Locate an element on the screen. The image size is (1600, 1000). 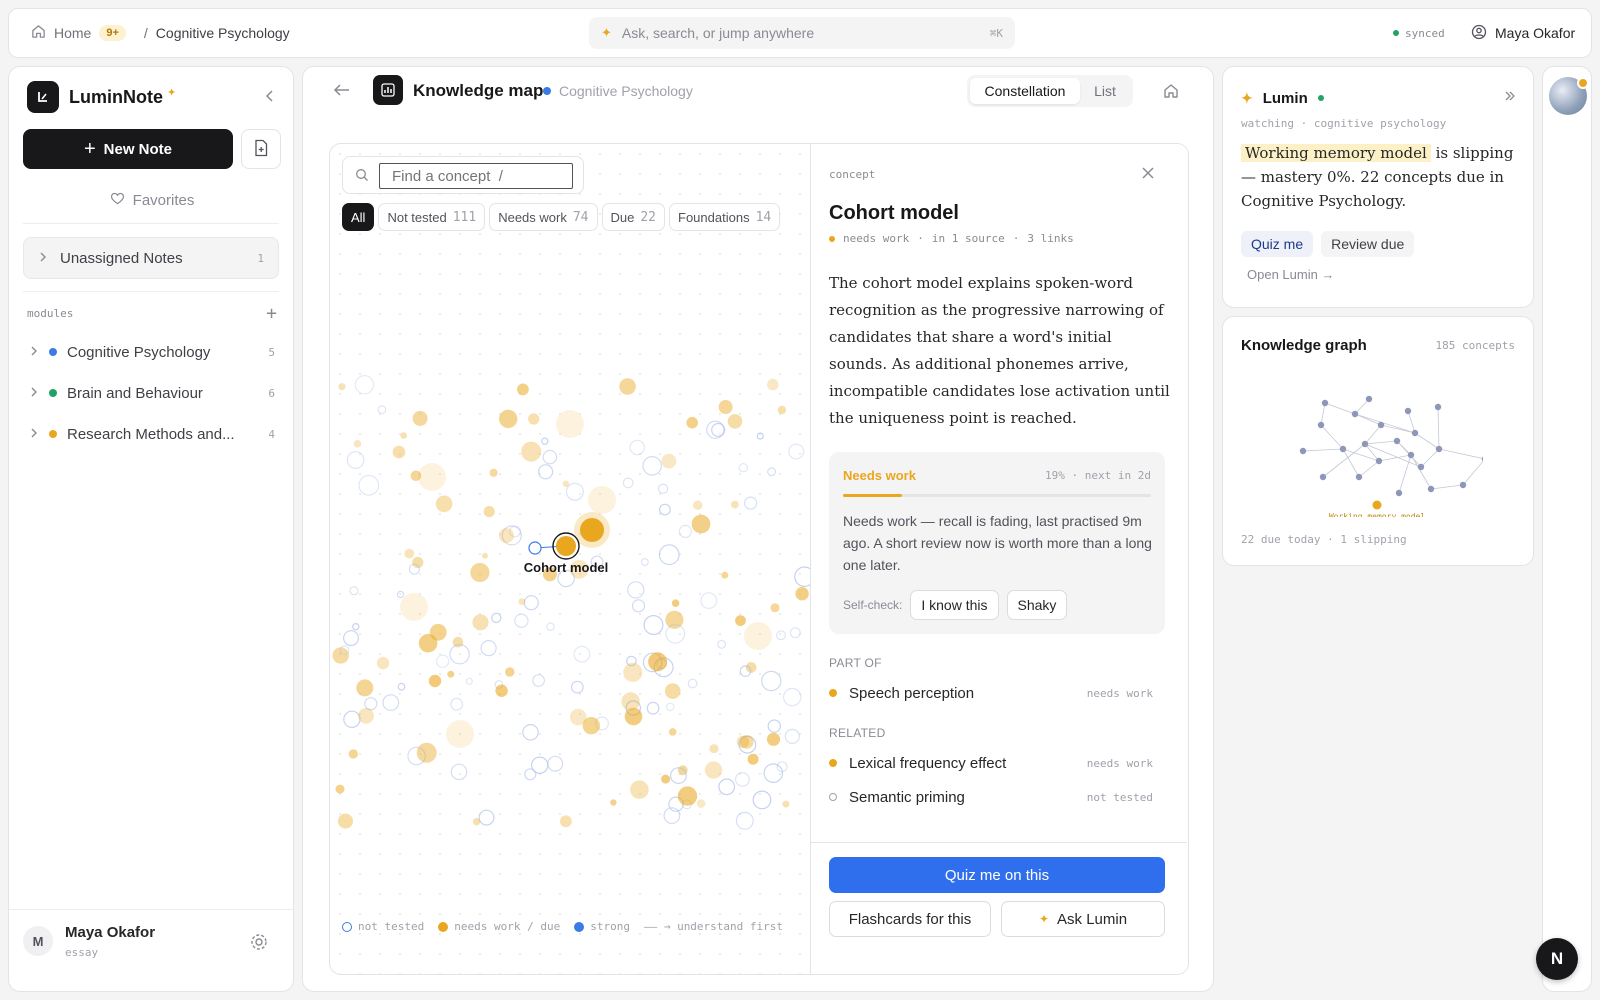
floating-action-button: N is located at coordinates (1557, 959).